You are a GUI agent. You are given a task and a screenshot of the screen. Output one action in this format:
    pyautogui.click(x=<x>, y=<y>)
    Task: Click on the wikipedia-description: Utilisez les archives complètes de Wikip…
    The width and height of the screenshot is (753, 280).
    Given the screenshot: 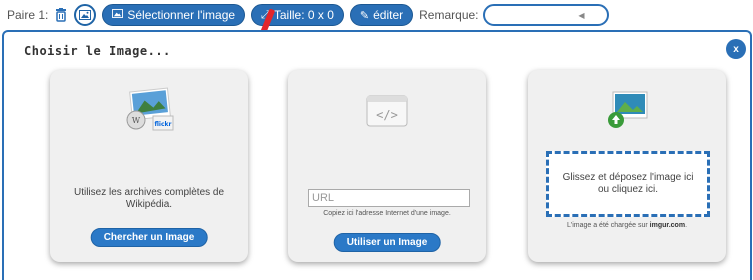 What is the action you would take?
    pyautogui.click(x=149, y=198)
    